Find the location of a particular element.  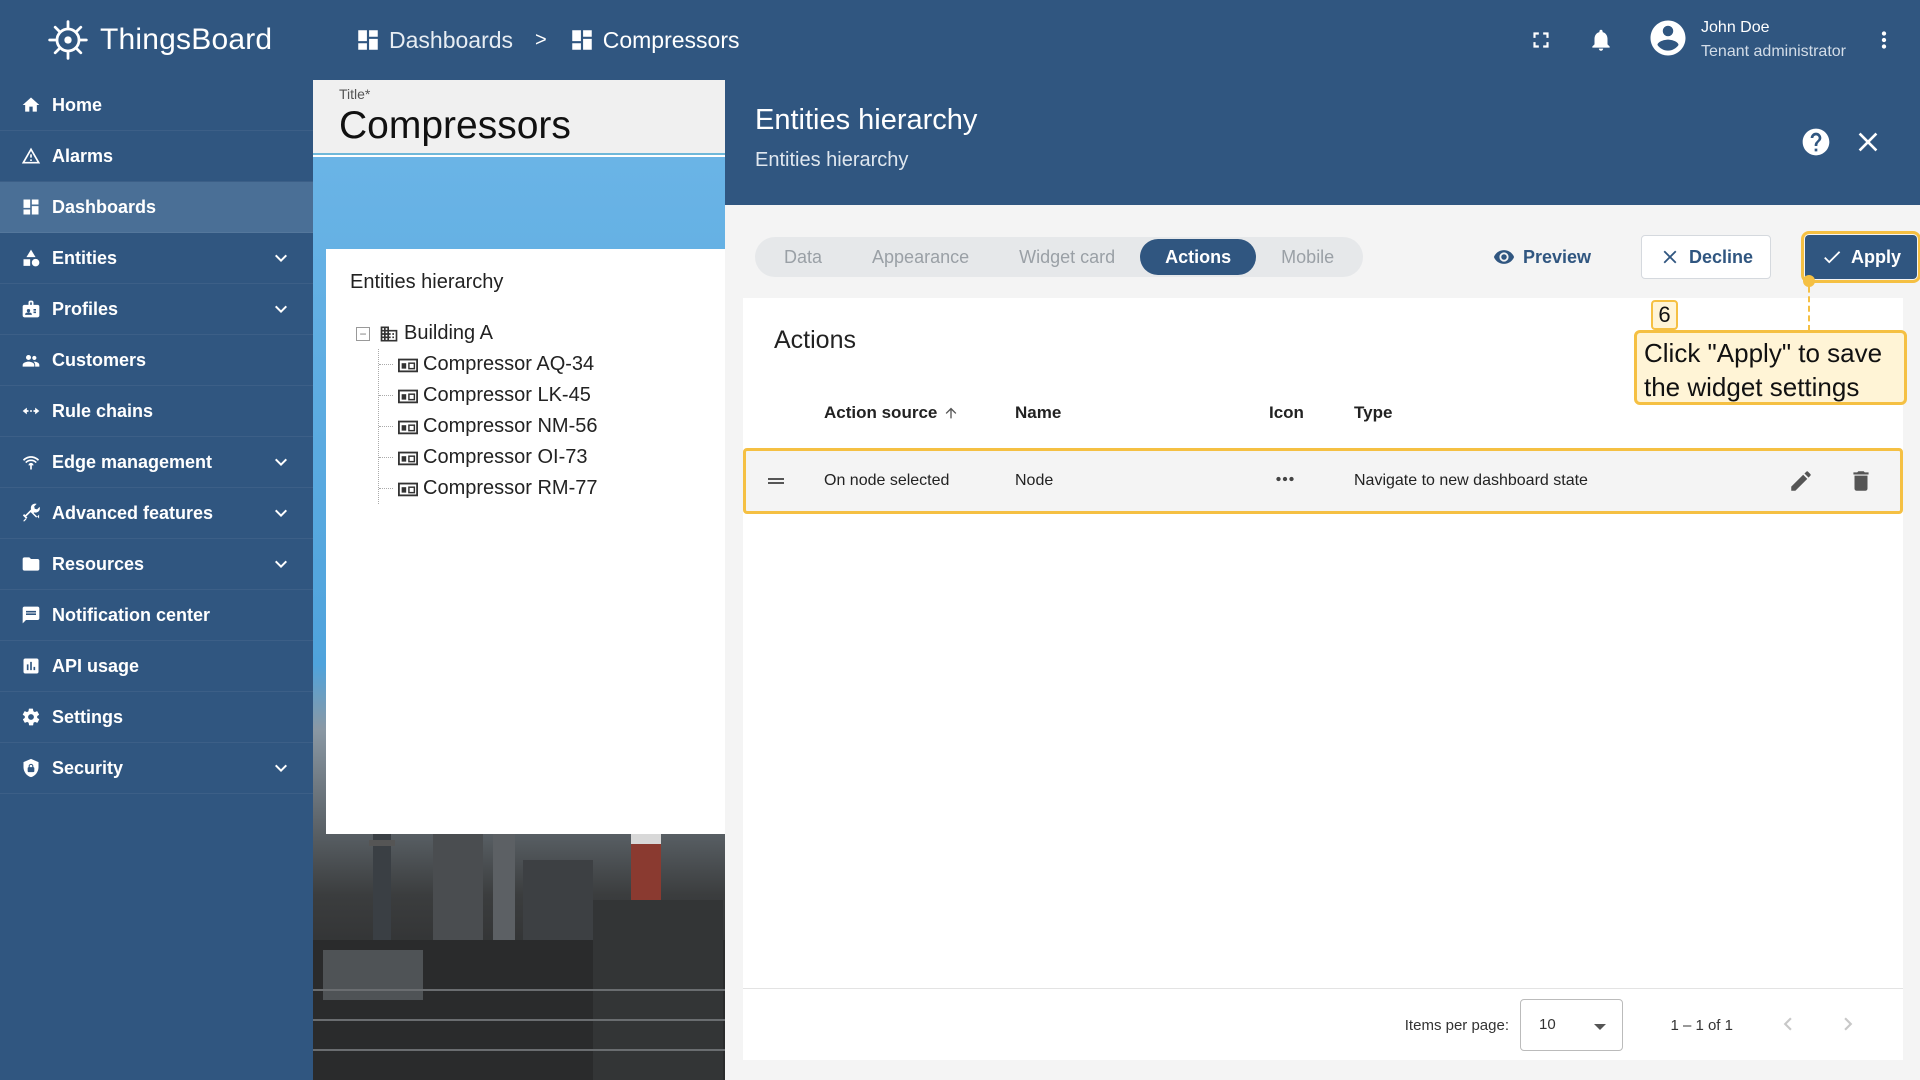

dashboard-title-field: Title* Compressors is located at coordinates (519, 117).